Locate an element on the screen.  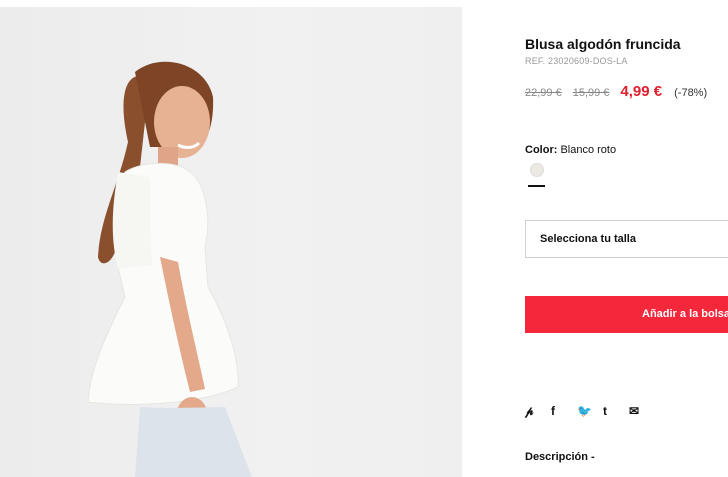
size-select: Selecciona tu talla is located at coordinates (626, 239).